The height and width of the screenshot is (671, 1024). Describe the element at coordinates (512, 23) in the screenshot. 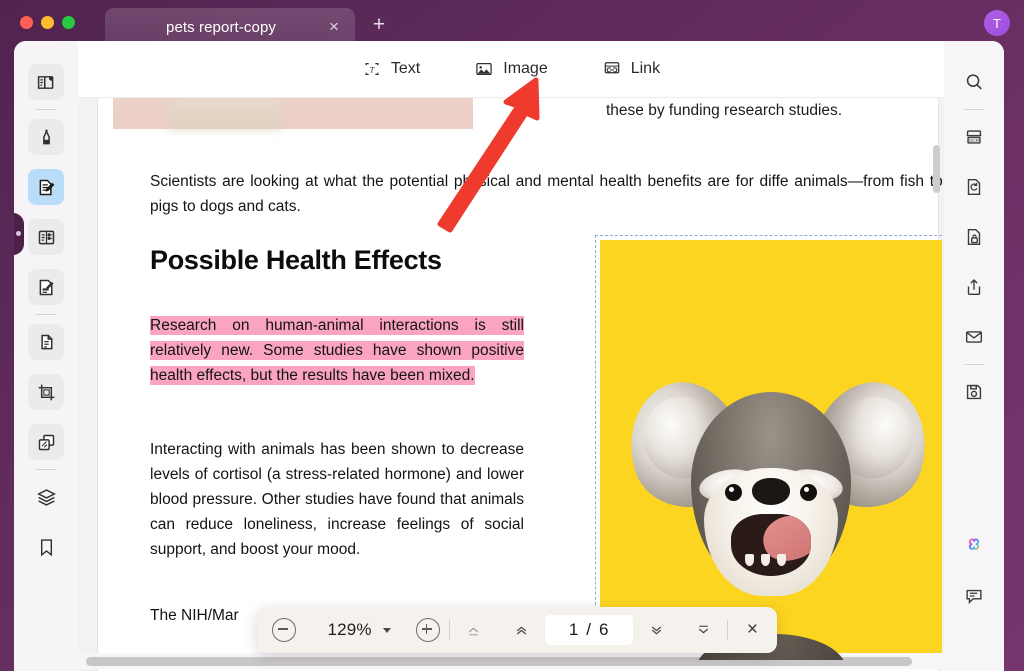

I see `title-bar: pets report-copy × + T` at that location.